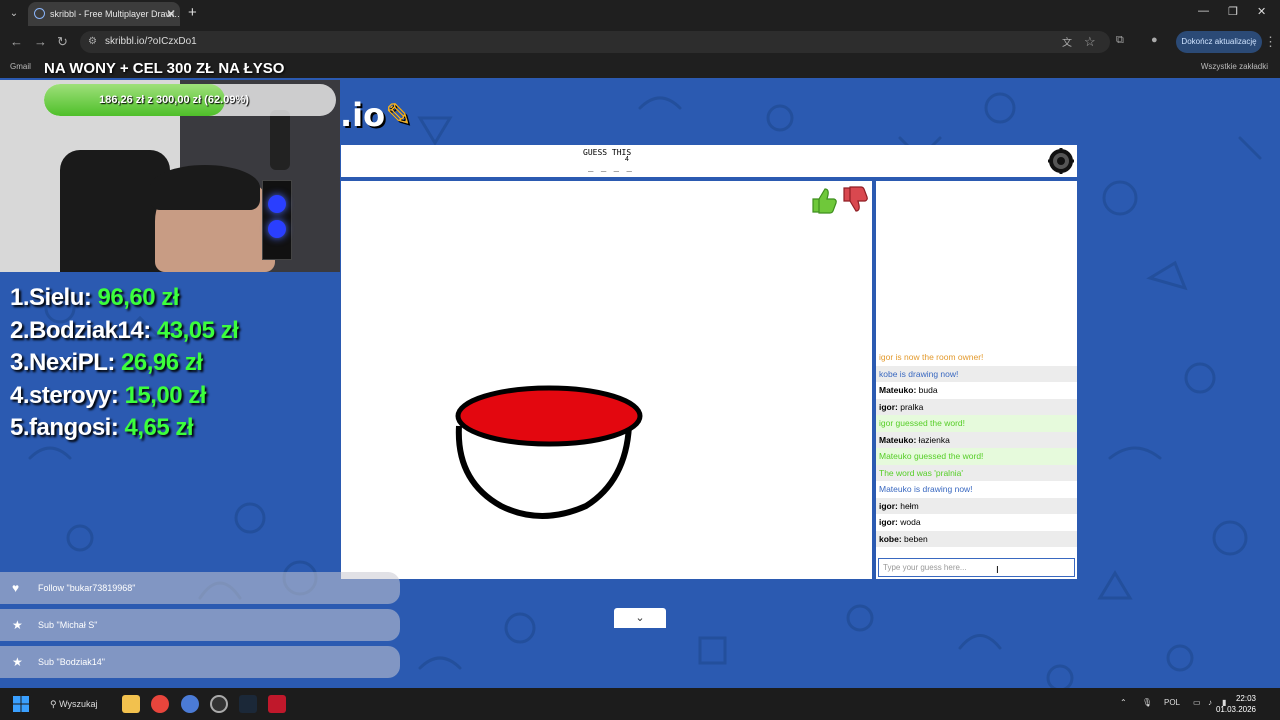  What do you see at coordinates (976, 423) in the screenshot?
I see `chat-message: igor guessed the word!` at bounding box center [976, 423].